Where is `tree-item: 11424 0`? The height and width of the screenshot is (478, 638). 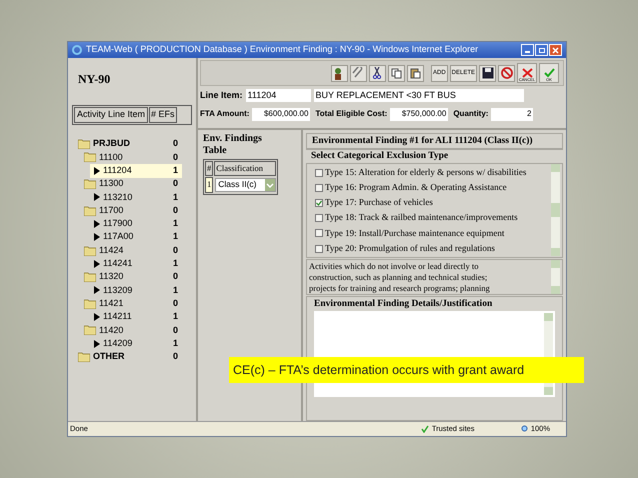
tree-item: 11424 0 is located at coordinates (133, 251).